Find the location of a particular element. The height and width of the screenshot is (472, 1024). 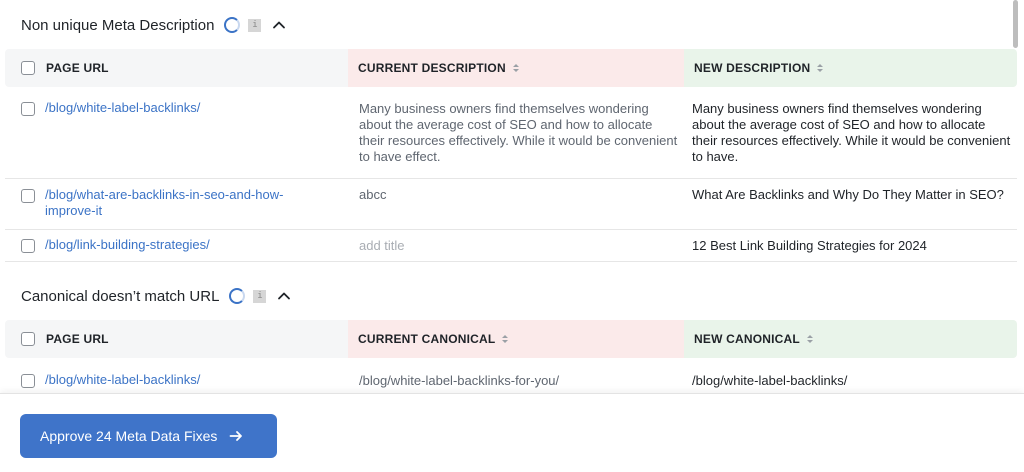

column-header-current-description: CURRENT DESCRIPTION is located at coordinates (516, 68).